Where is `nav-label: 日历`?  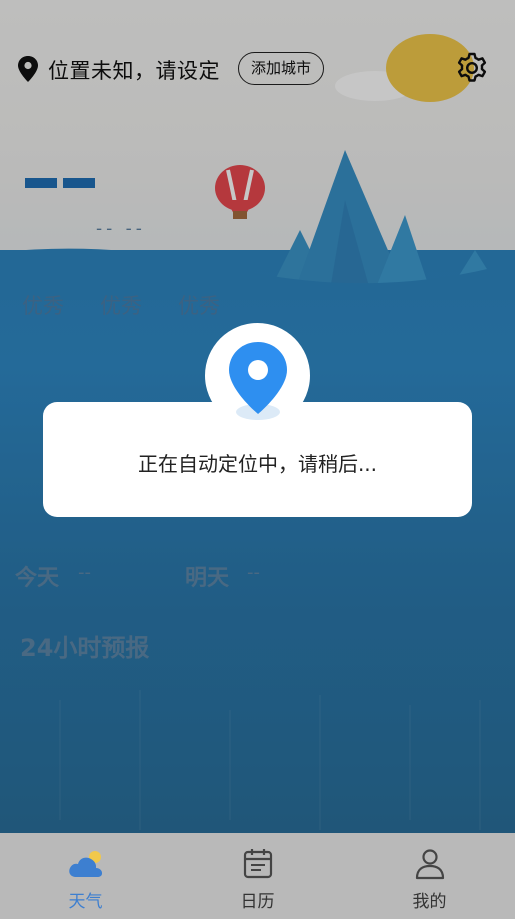
nav-label: 日历 is located at coordinates (257, 902).